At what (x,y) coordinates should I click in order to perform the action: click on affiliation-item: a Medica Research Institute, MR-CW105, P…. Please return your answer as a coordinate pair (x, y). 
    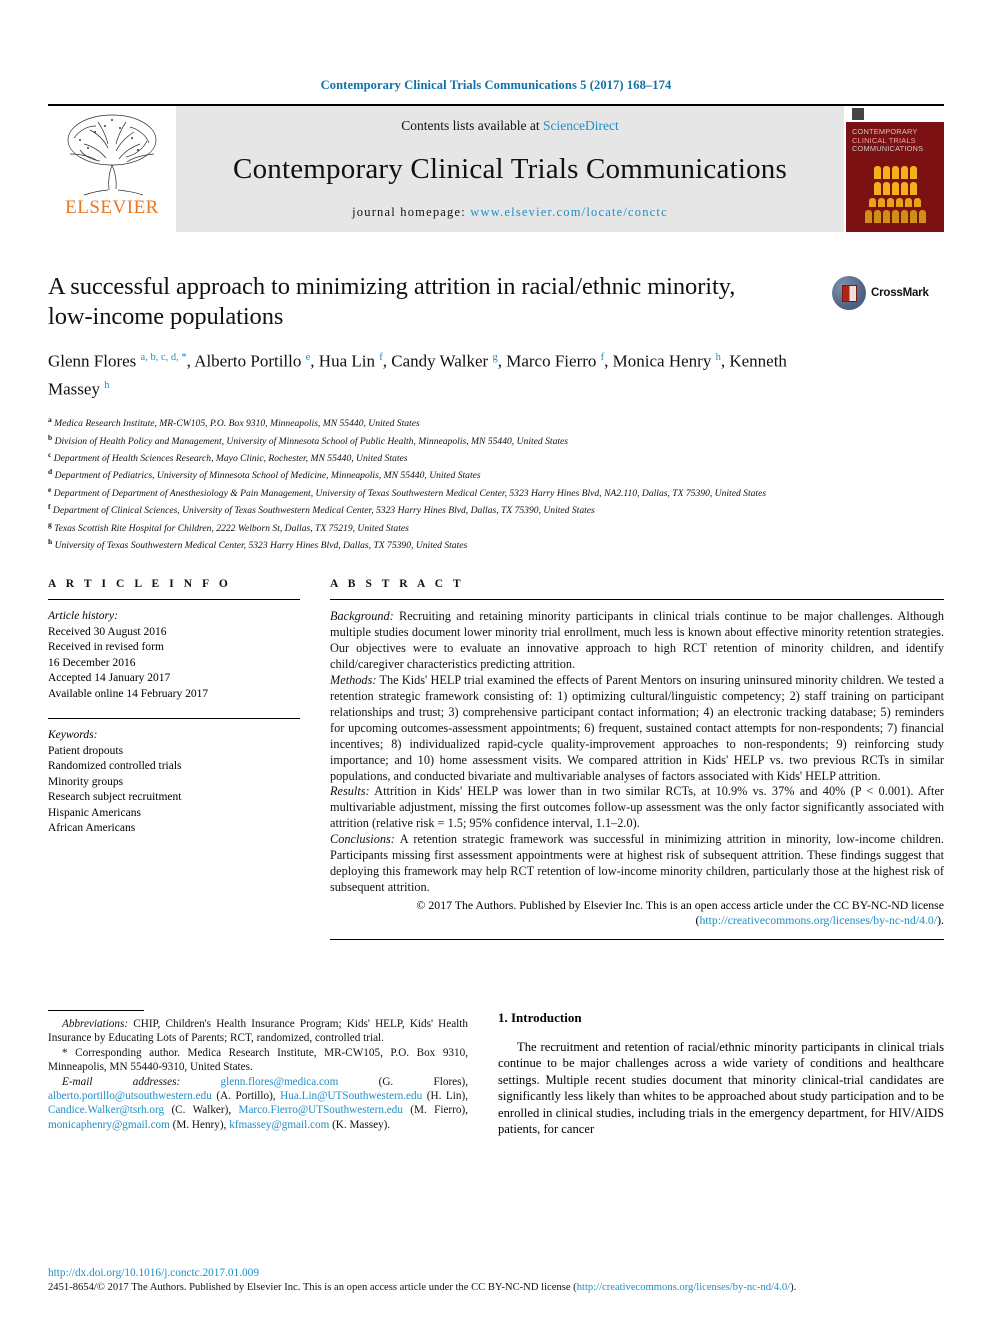
    Looking at the image, I should click on (234, 422).